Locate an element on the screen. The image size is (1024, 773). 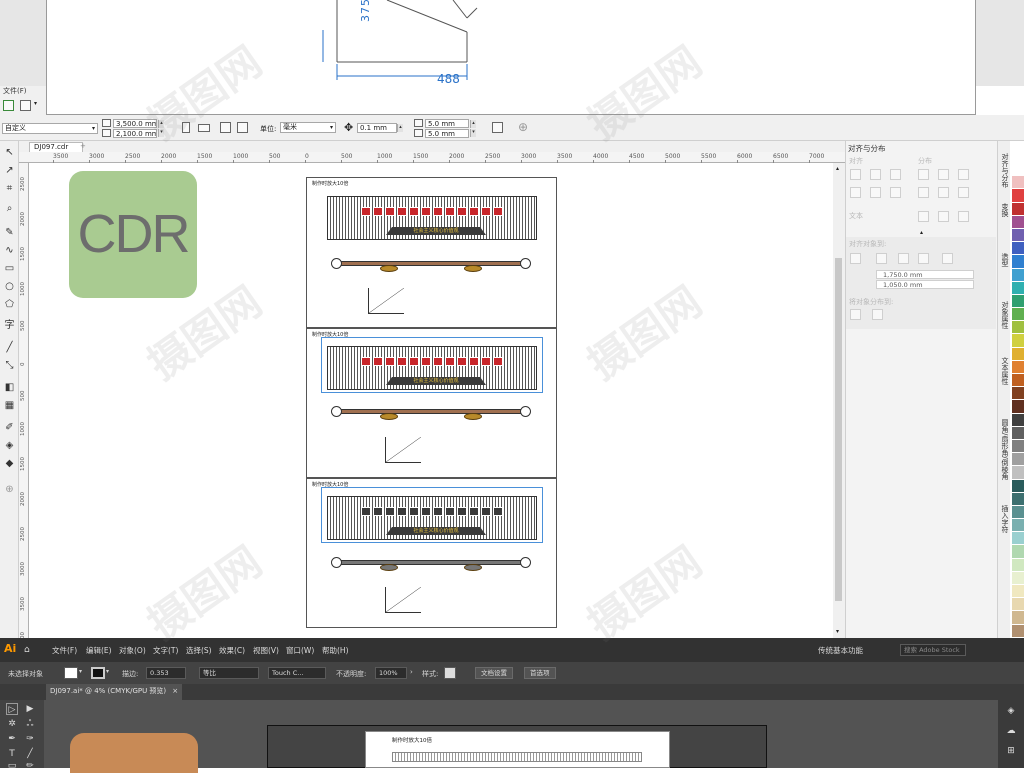
line-segment-icon: ╱ is located at coordinates (30, 754).